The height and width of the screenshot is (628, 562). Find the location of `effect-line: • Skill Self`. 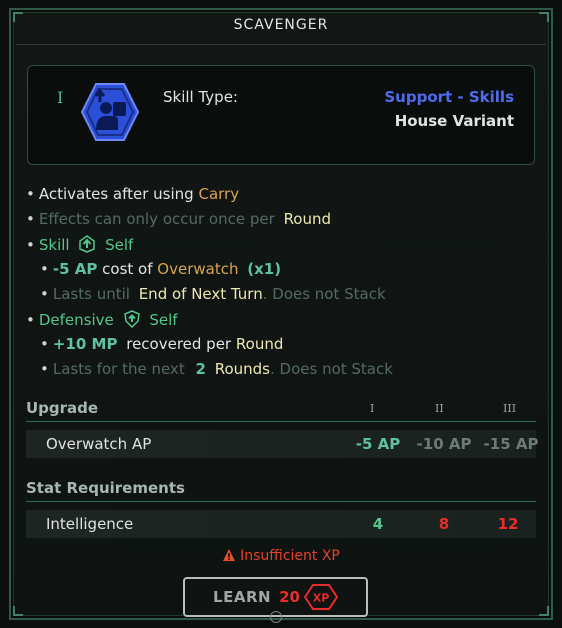

effect-line: • Skill Self is located at coordinates (80, 244).